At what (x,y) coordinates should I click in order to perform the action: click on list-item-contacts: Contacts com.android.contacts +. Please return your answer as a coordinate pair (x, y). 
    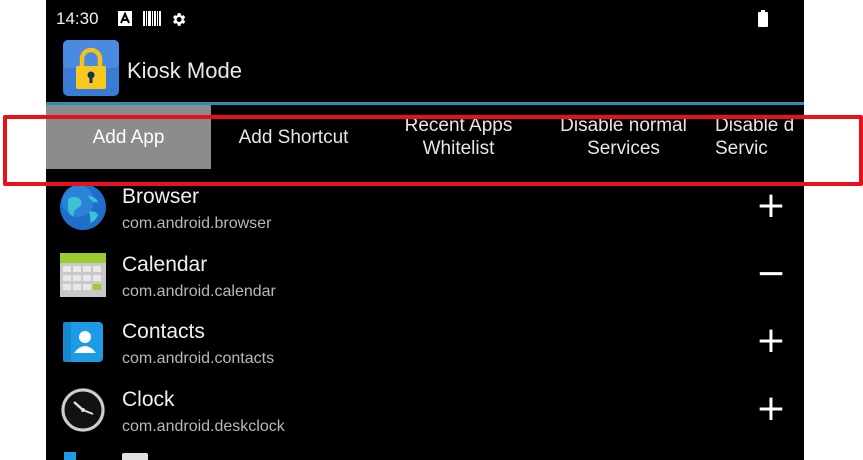
    Looking at the image, I should click on (425, 341).